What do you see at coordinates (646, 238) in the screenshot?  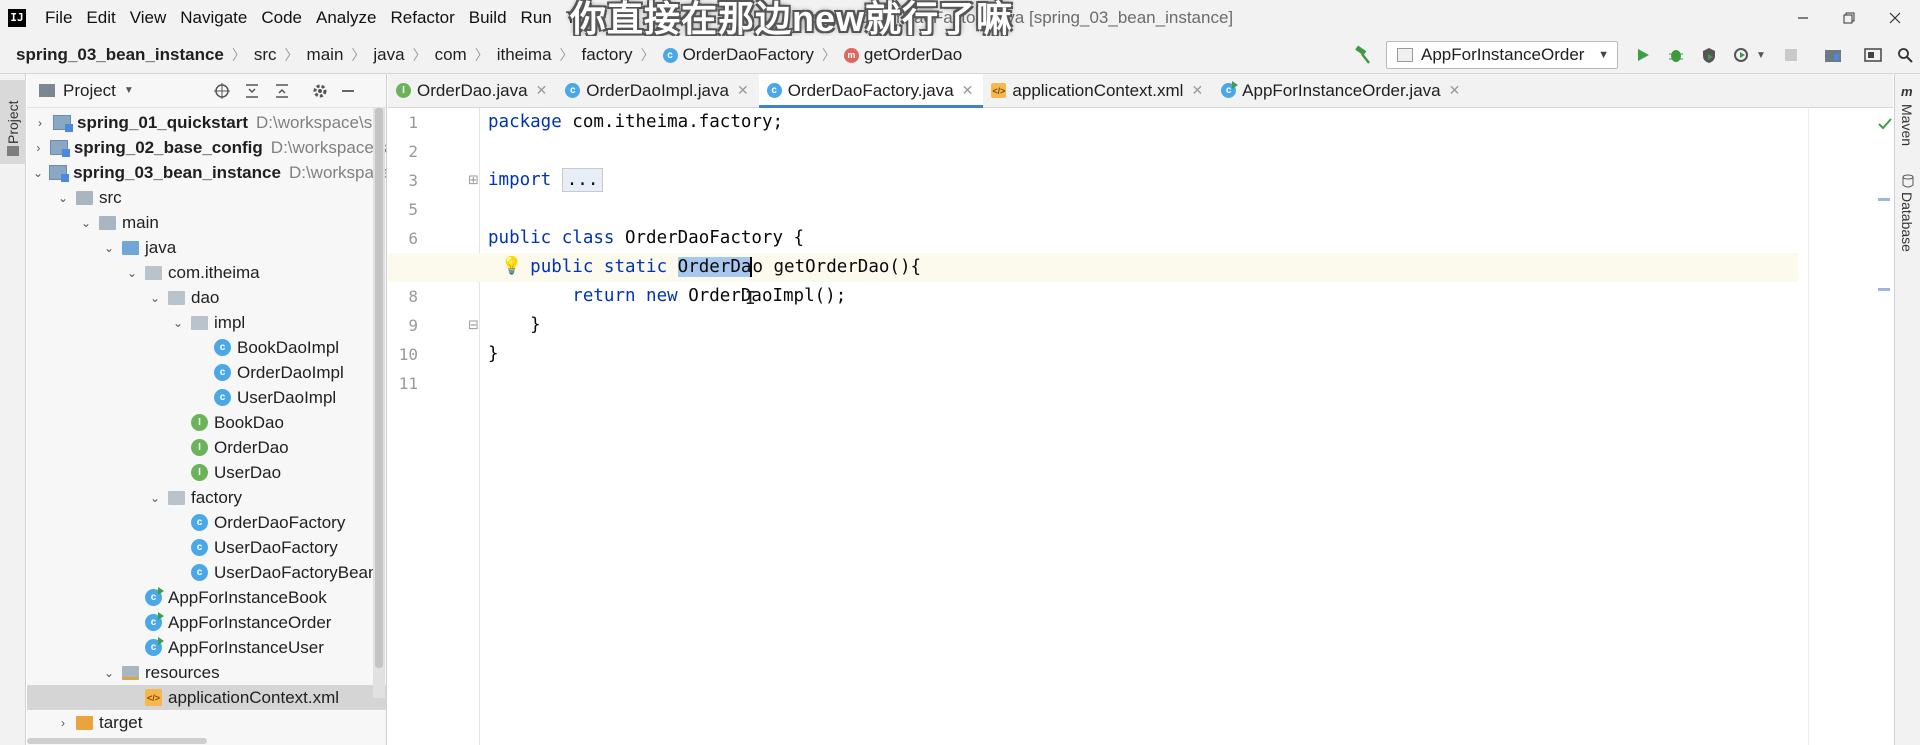 I see `code-line: public class OrderDaoFactory {` at bounding box center [646, 238].